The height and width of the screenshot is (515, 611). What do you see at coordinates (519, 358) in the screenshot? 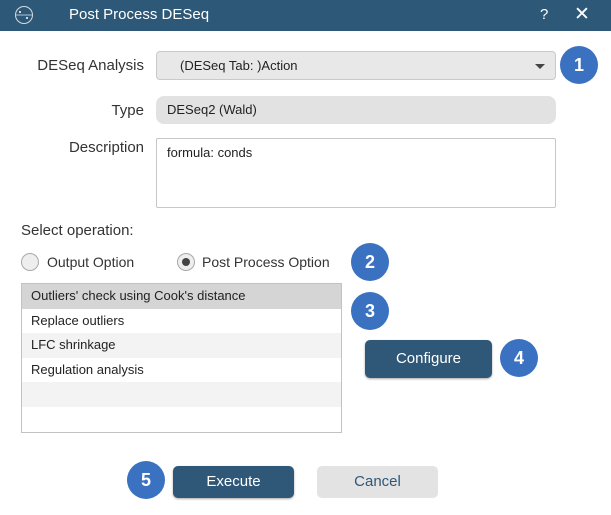
I see `step-badge-4: 4` at bounding box center [519, 358].